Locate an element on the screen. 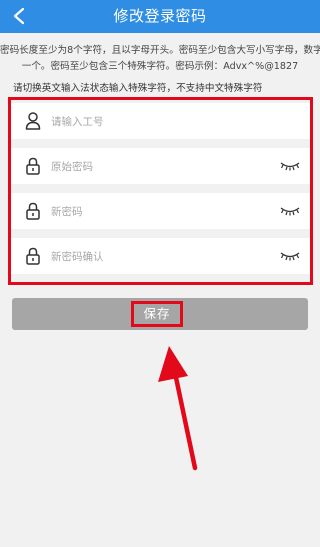 Image resolution: width=320 pixels, height=547 pixels. new-password-row is located at coordinates (160, 211).